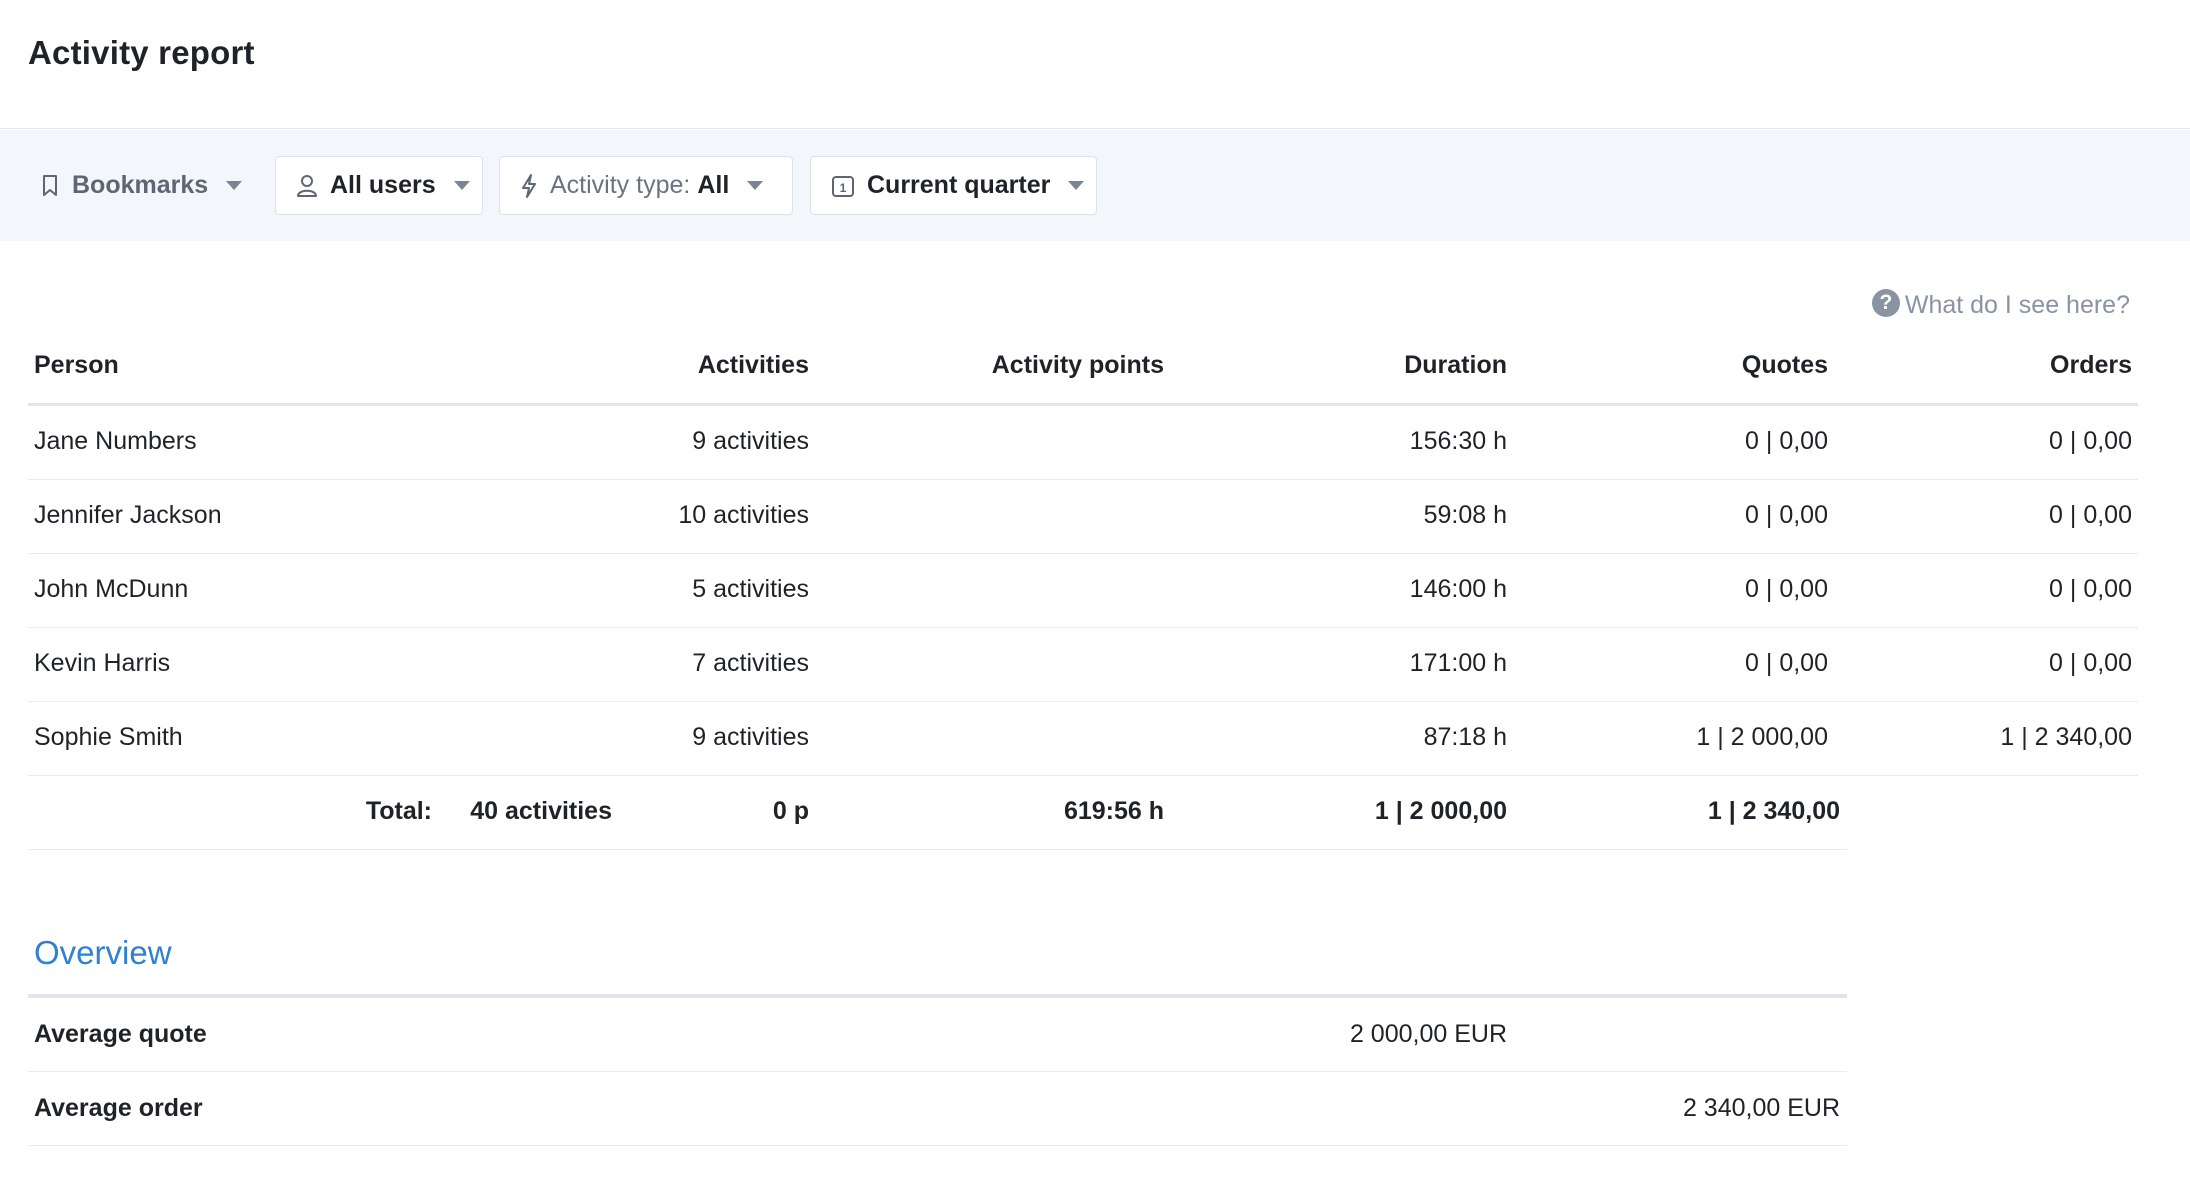  I want to click on lightning-icon, so click(529, 186).